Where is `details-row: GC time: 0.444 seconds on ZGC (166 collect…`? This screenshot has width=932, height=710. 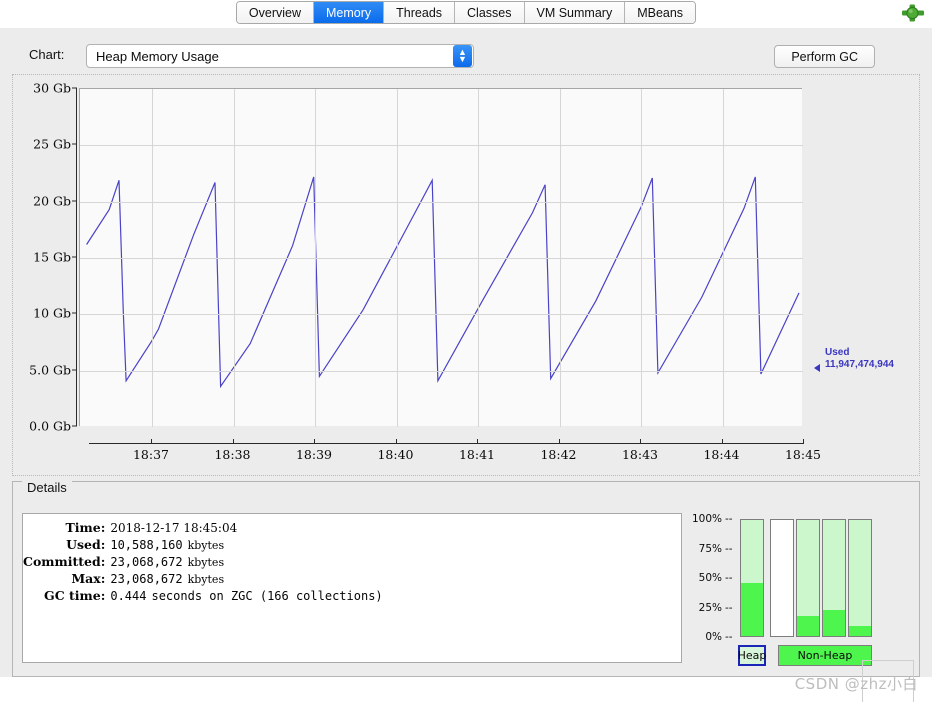 details-row: GC time: 0.444 seconds on ZGC (166 collect… is located at coordinates (203, 596).